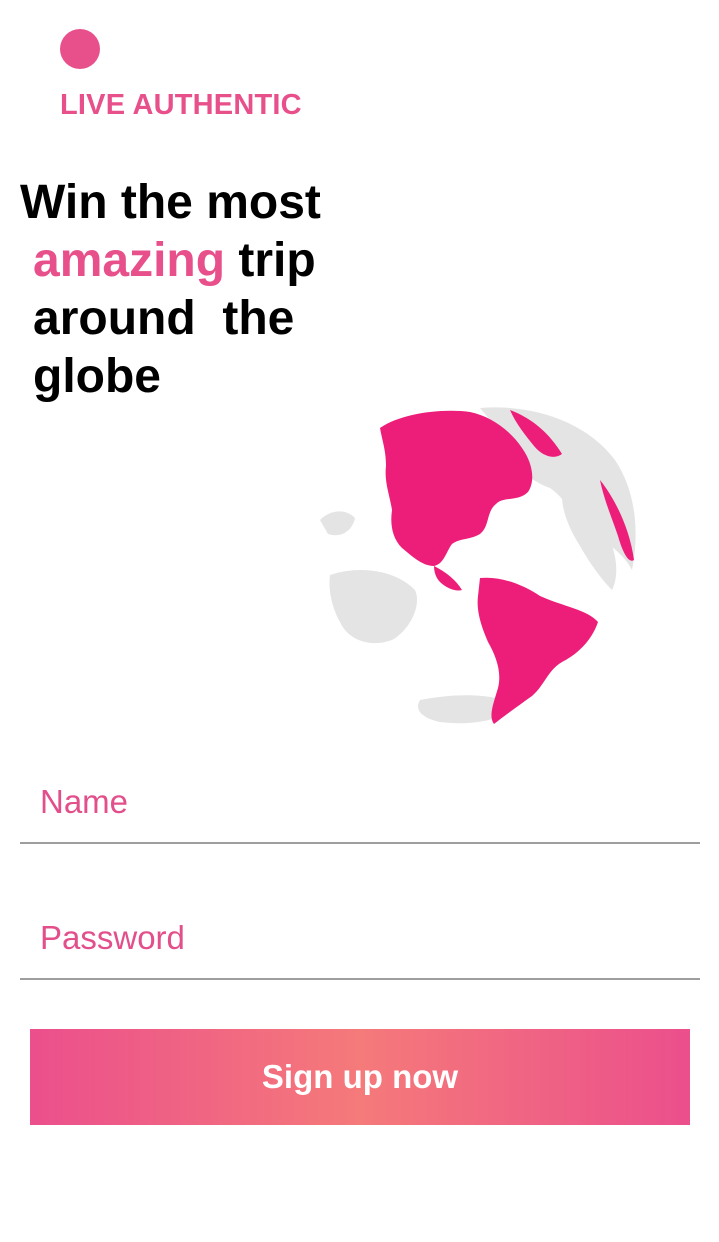 This screenshot has width=719, height=1242. Describe the element at coordinates (170, 202) in the screenshot. I see `headline-line-1: Win the most` at that location.